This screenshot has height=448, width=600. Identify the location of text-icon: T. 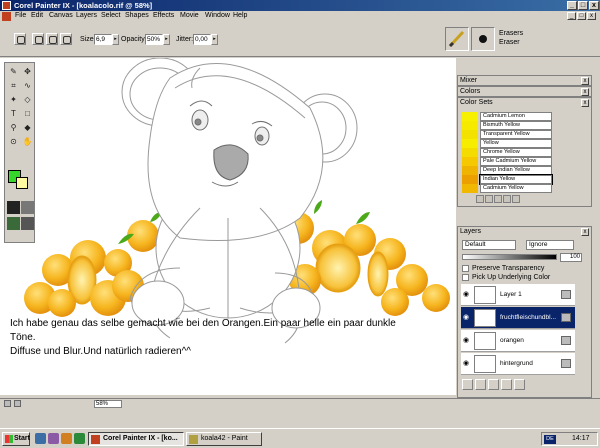
(13, 113).